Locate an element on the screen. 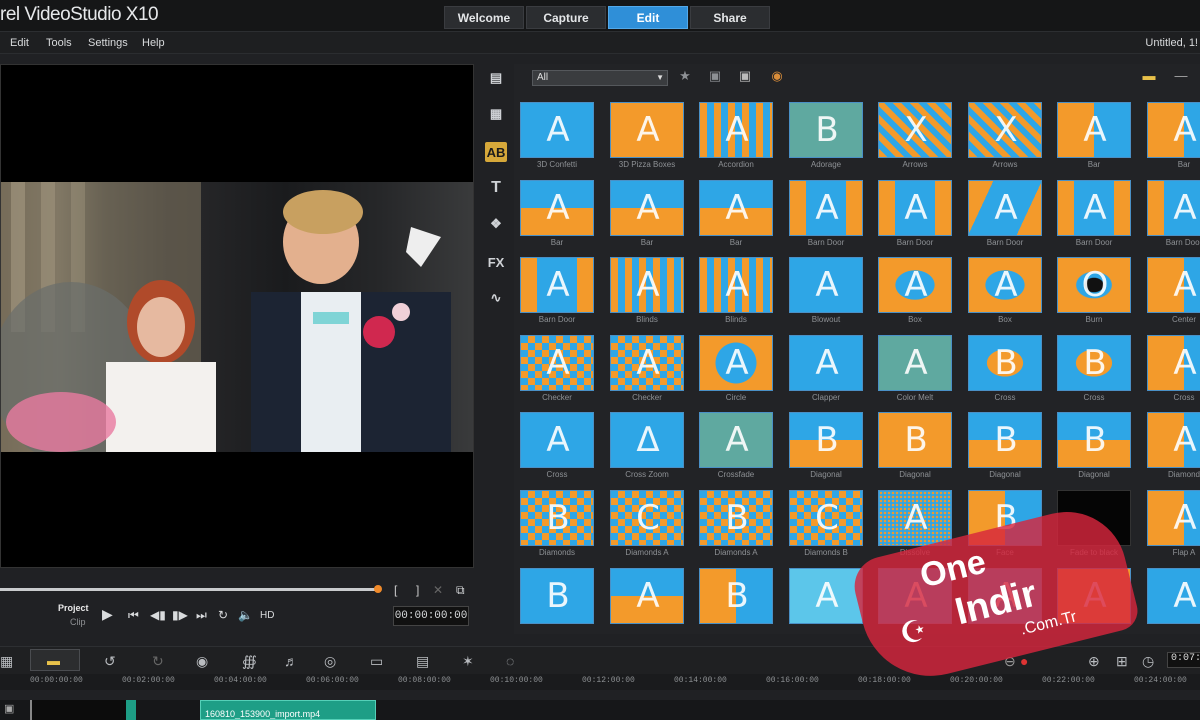 This screenshot has width=1200, height=720. motion-tracking-icon: ◎ is located at coordinates (330, 661).